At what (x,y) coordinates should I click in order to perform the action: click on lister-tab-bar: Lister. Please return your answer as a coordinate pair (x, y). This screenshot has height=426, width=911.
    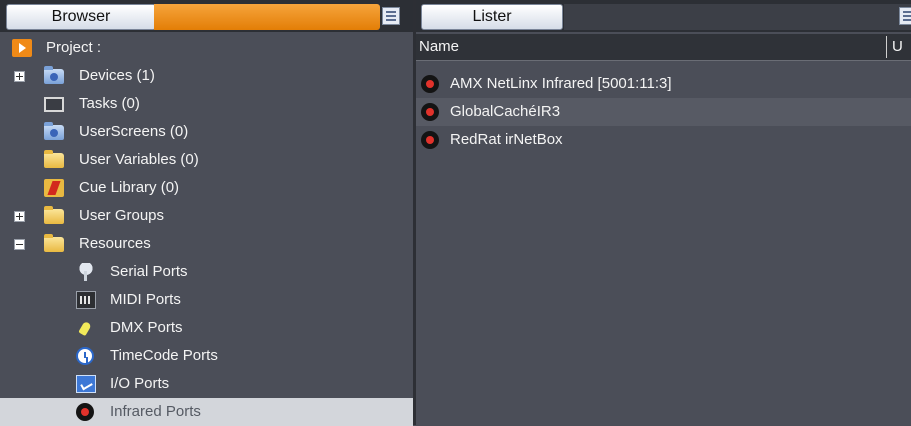
    Looking at the image, I should click on (663, 16).